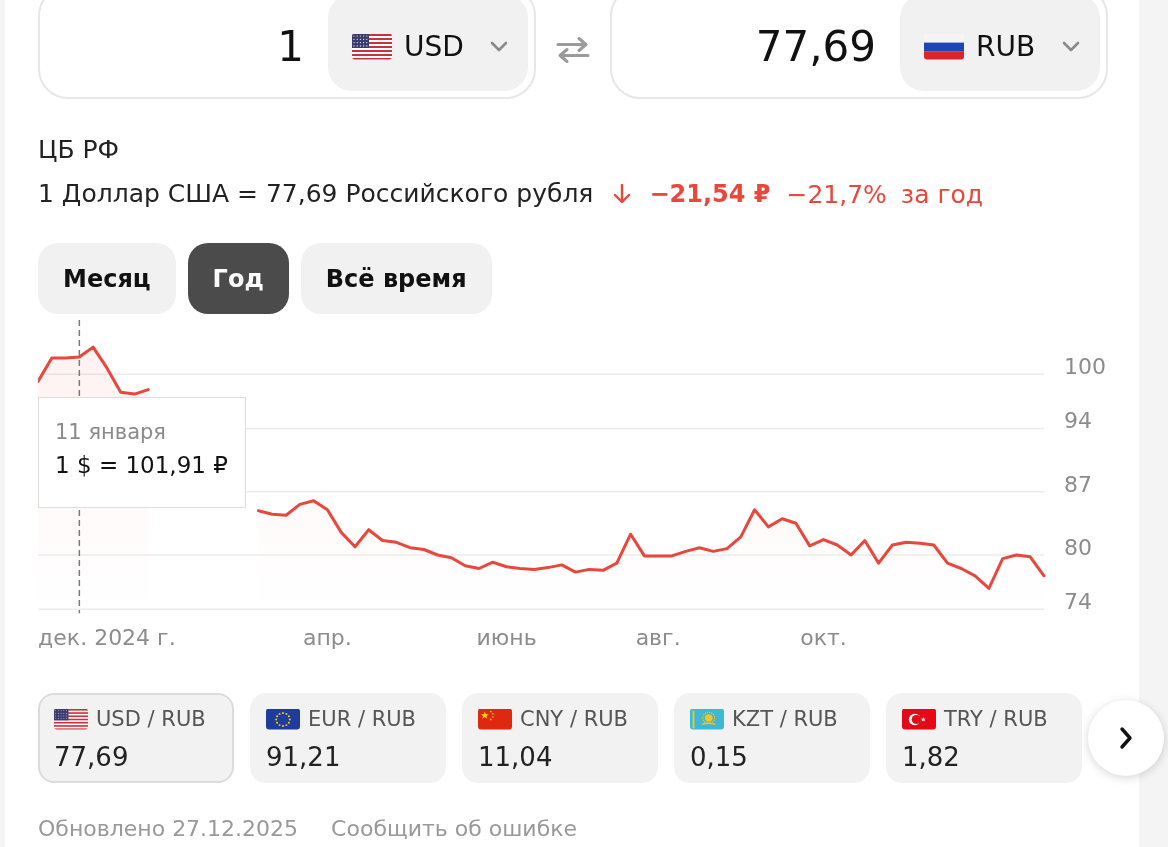  What do you see at coordinates (327, 637) in the screenshot?
I see `axis-label: апр.` at bounding box center [327, 637].